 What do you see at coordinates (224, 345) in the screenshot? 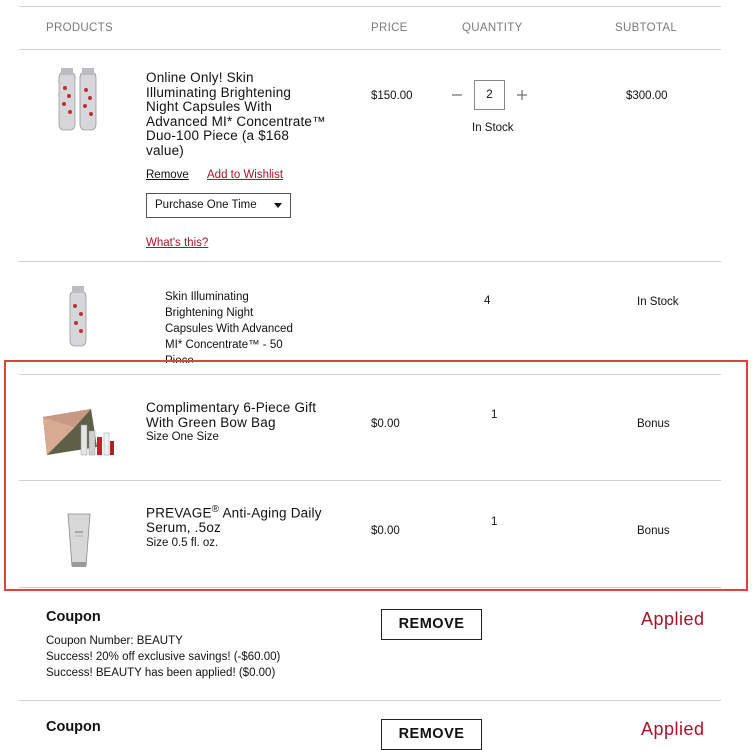
I see `kit-item-name-line: MI* Concentrate™ - 50` at bounding box center [224, 345].